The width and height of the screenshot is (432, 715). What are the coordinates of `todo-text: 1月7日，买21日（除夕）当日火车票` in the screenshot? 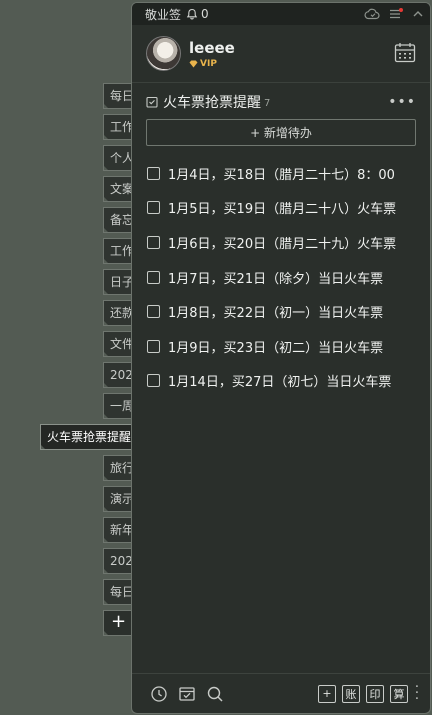 It's located at (275, 277).